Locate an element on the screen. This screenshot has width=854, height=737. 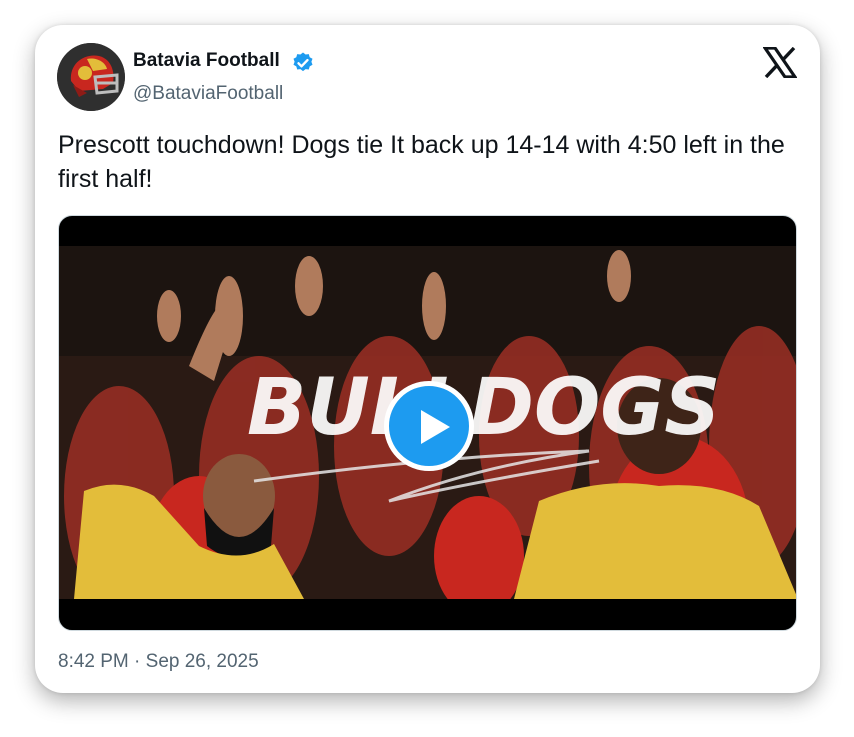
avatar is located at coordinates (91, 77).